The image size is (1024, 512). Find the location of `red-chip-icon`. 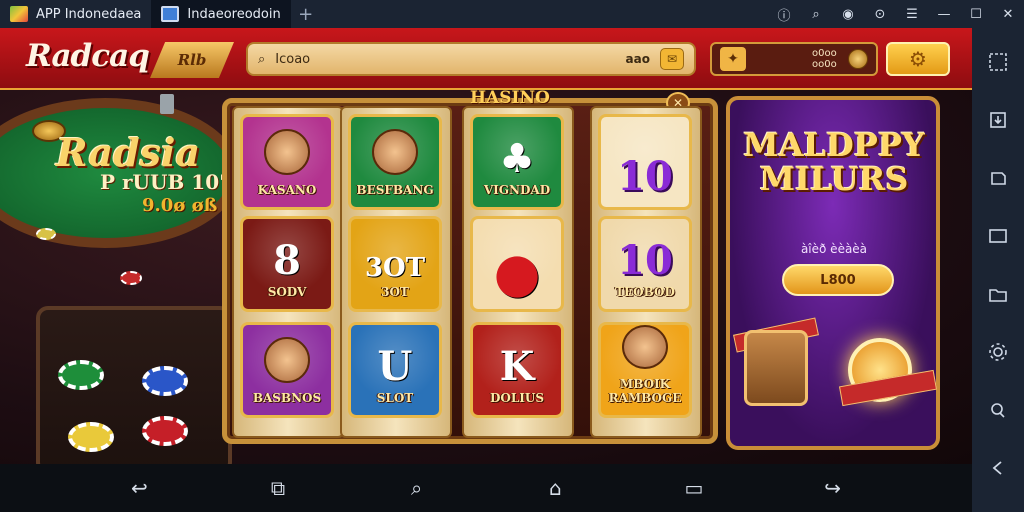

red-chip-icon is located at coordinates (165, 431).